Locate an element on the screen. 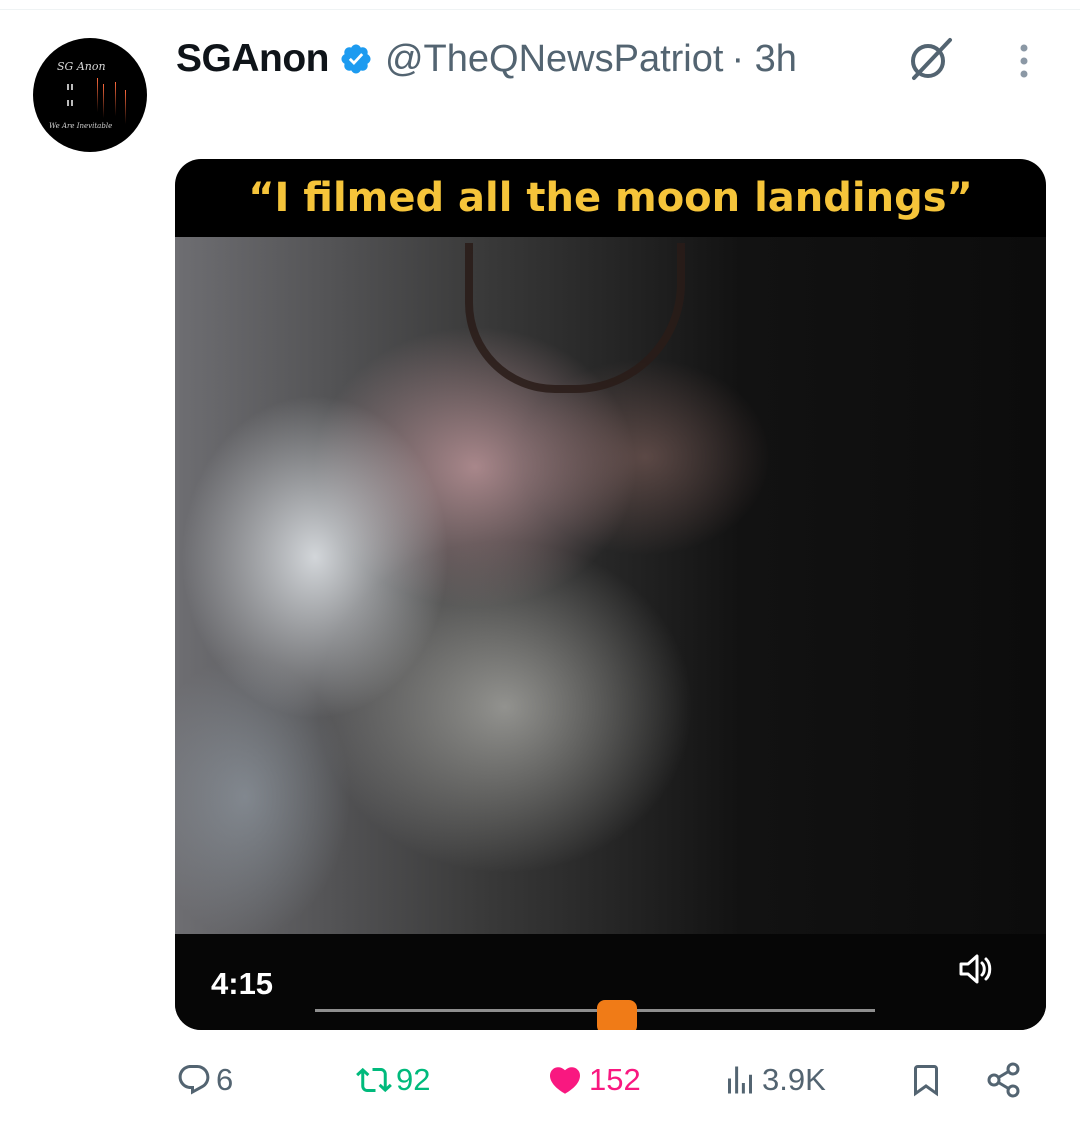  bookmark-button is located at coordinates (926, 1080).